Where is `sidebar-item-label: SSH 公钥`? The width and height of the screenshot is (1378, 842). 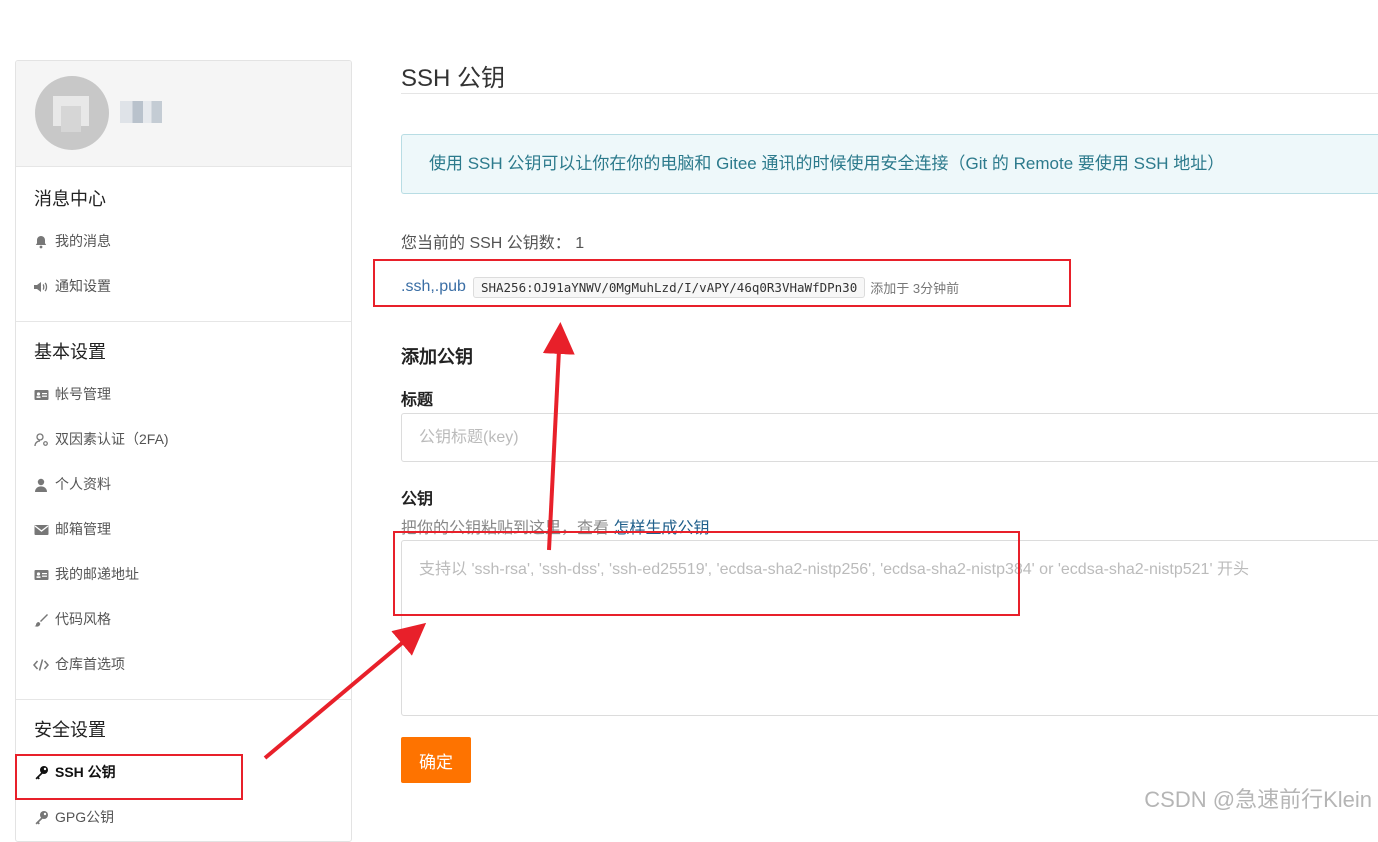 sidebar-item-label: SSH 公钥 is located at coordinates (85, 772).